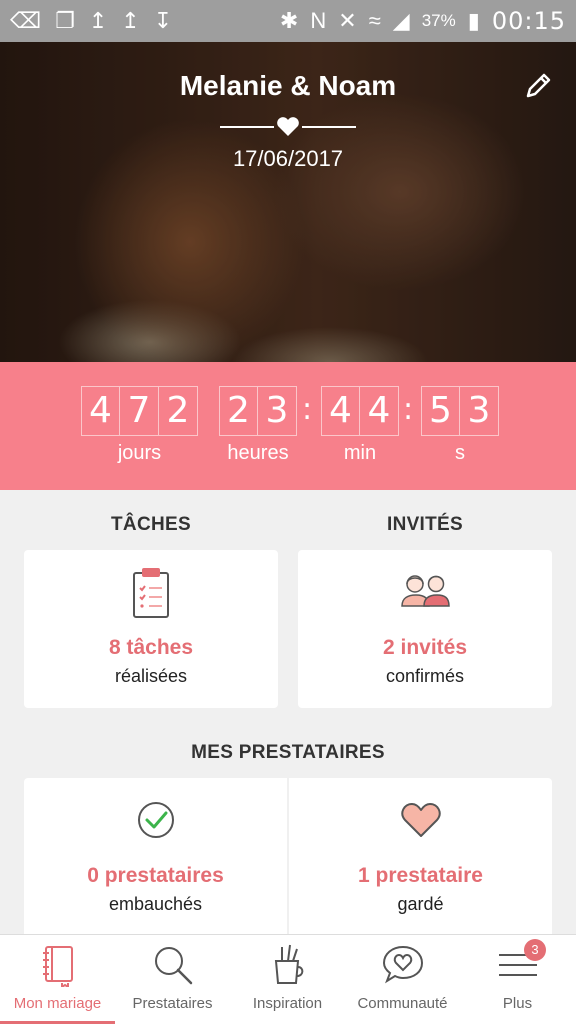  I want to click on clipboard-checklist-icon, so click(151, 593).